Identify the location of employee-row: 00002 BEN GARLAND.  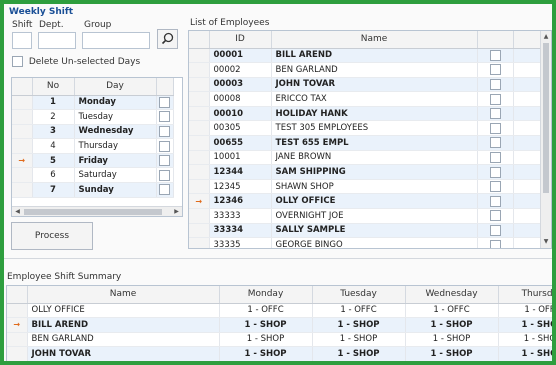
(365, 70).